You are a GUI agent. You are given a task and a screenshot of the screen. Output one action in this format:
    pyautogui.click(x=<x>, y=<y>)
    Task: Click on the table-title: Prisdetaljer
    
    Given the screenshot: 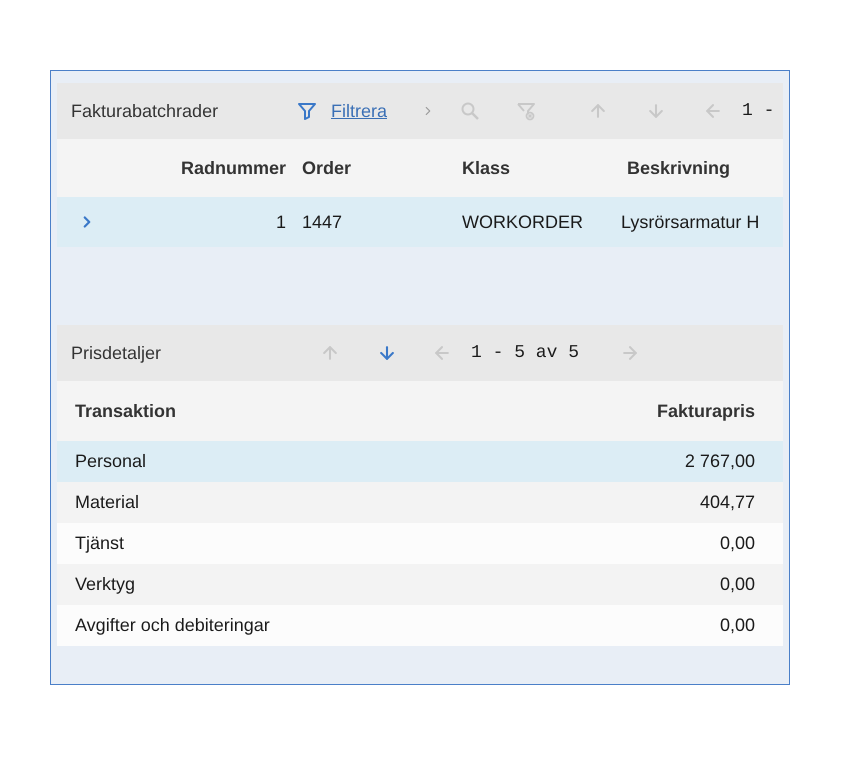 What is the action you would take?
    pyautogui.click(x=116, y=353)
    